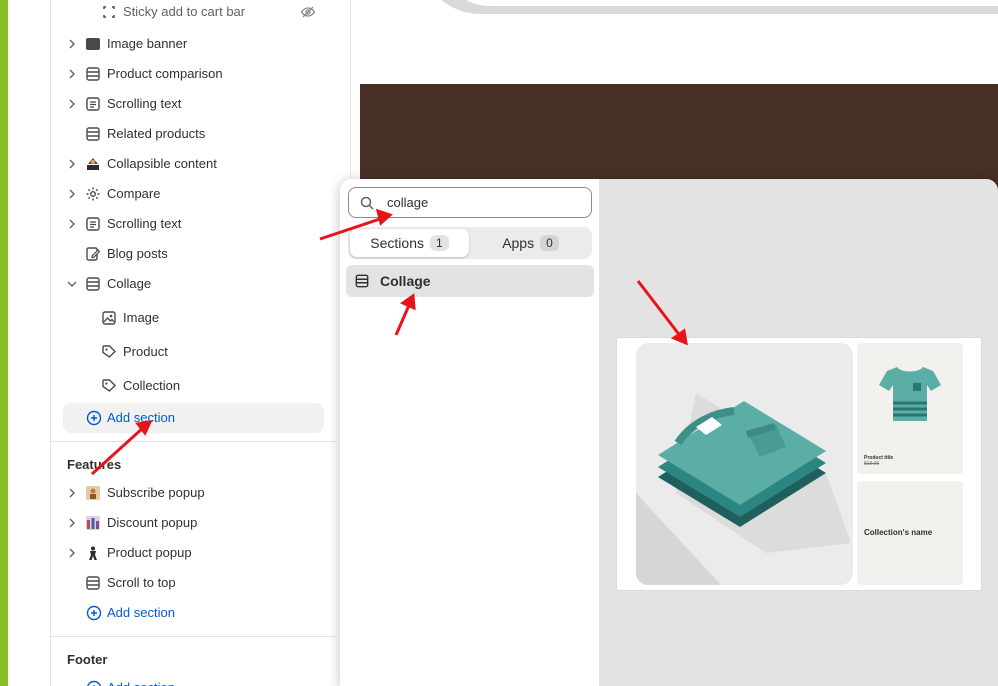  What do you see at coordinates (141, 582) in the screenshot?
I see `sidebar-item-label: Scroll to top` at bounding box center [141, 582].